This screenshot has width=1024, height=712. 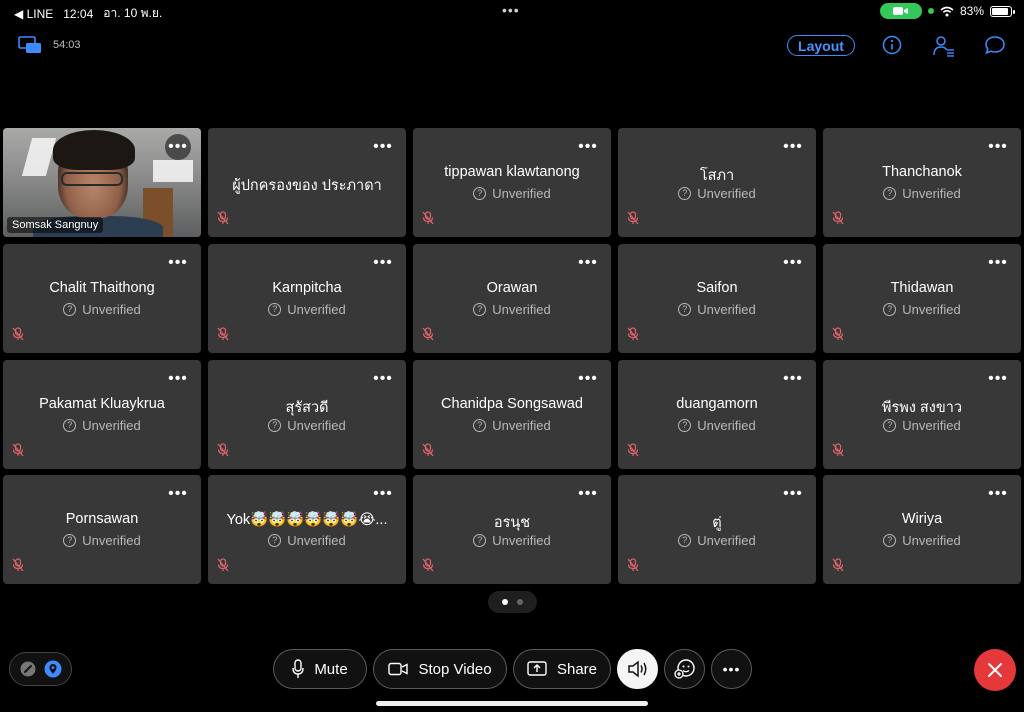 What do you see at coordinates (717, 414) in the screenshot?
I see `participant-tile: ••• duangamorn ? Unverified` at bounding box center [717, 414].